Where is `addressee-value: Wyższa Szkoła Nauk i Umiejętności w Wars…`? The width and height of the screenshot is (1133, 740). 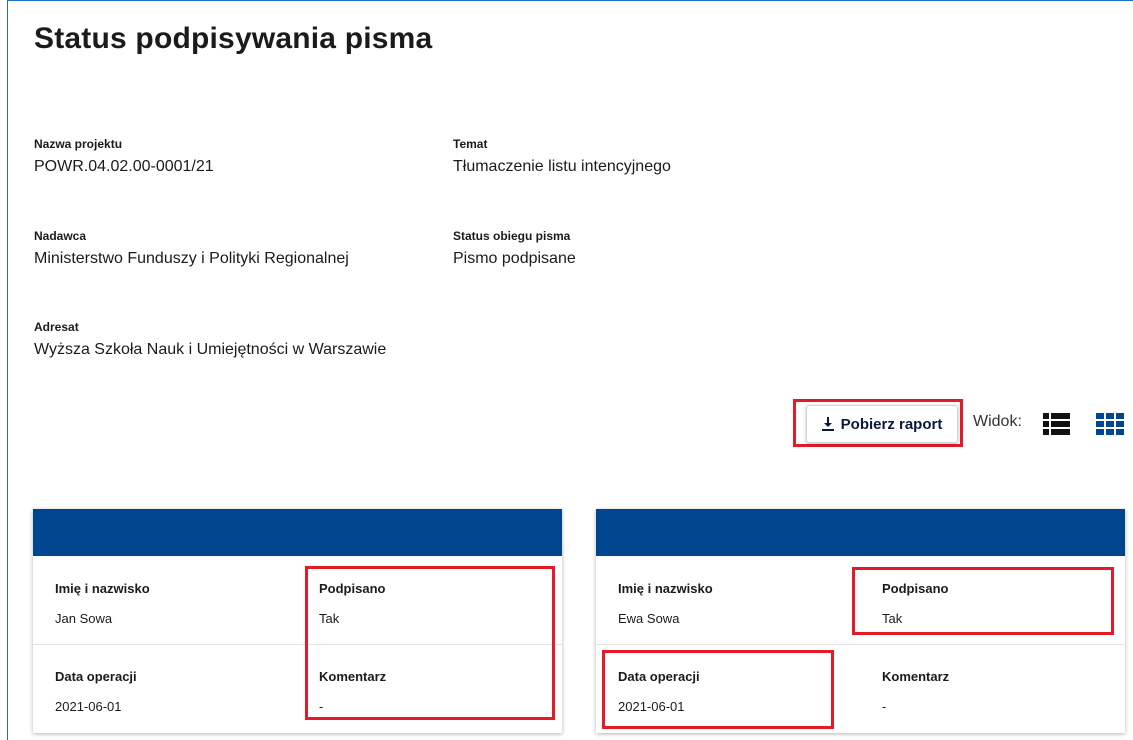 addressee-value: Wyższa Szkoła Nauk i Umiejętności w Wars… is located at coordinates (210, 349).